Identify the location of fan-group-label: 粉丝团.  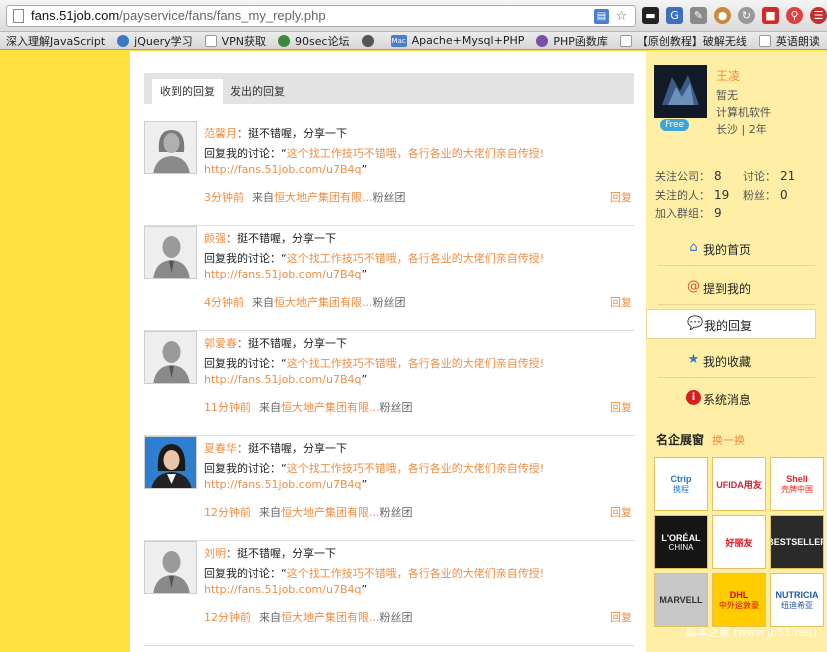
(396, 512).